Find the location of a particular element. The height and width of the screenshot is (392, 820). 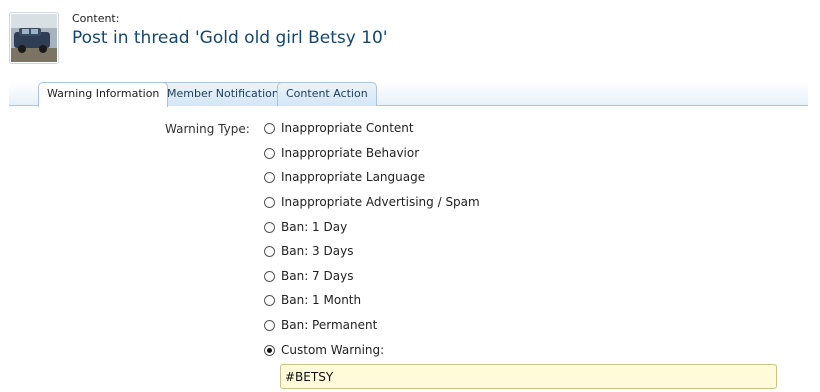

warning-option-ban-1-day: Ban: 1 Day is located at coordinates (305, 227).